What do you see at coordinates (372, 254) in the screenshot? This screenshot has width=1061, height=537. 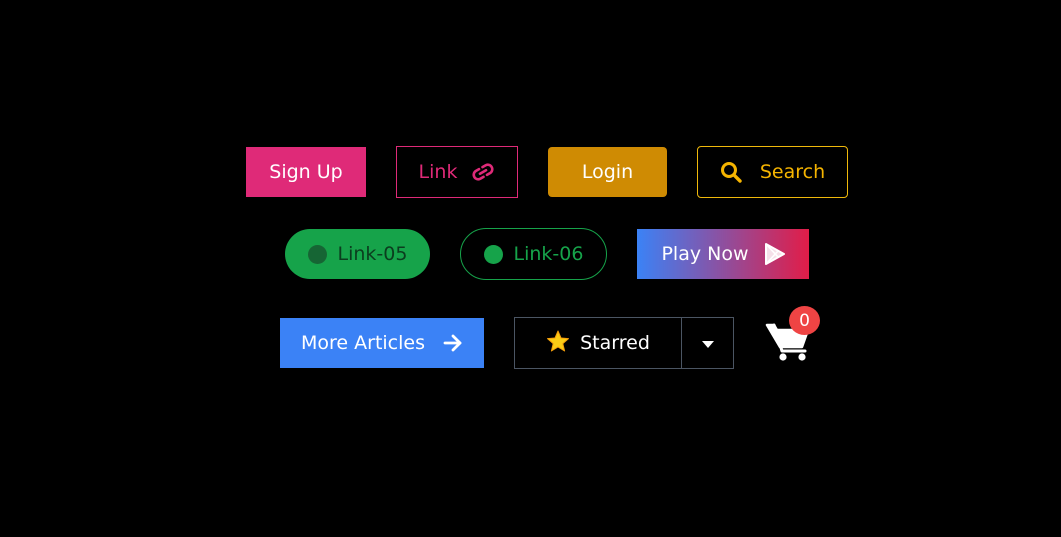 I see `link-05-label: Link-05` at bounding box center [372, 254].